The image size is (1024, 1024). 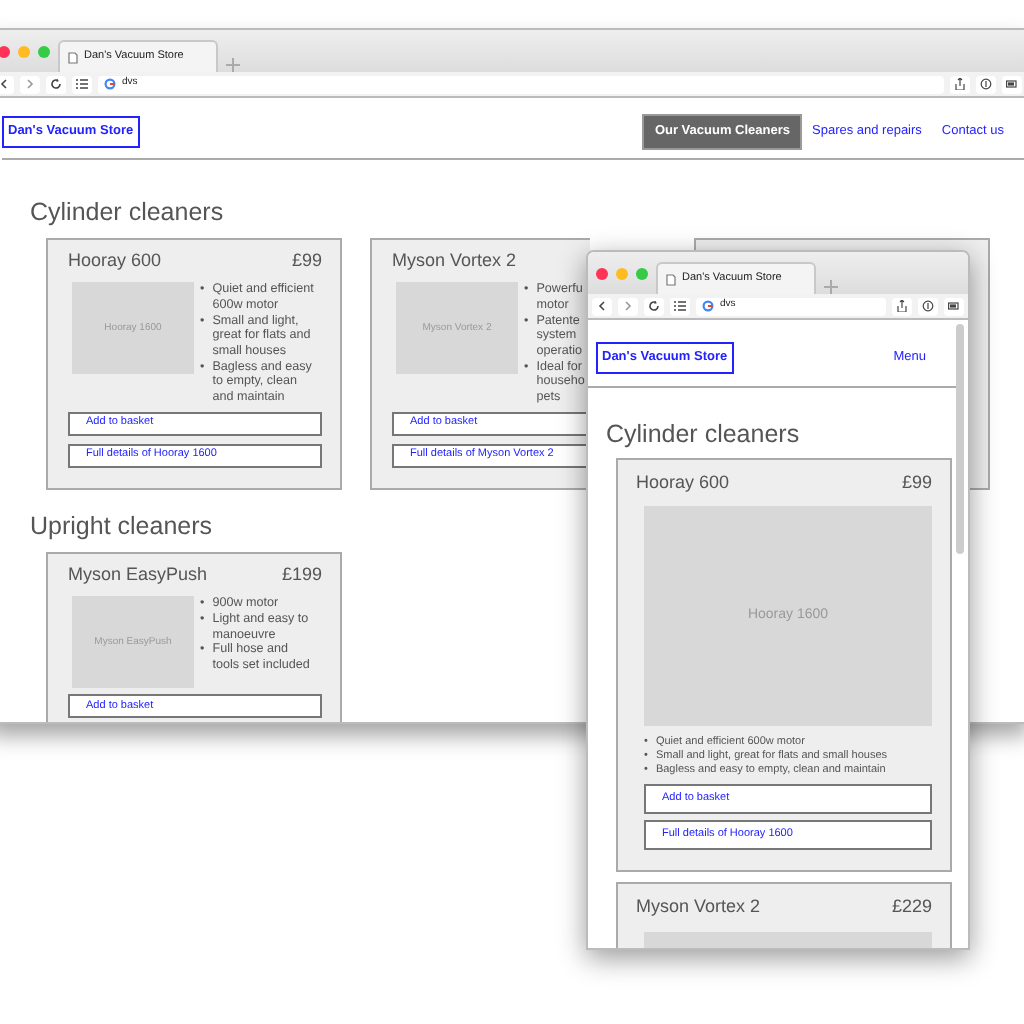 I want to click on product-name: Myson EasyPush, so click(x=138, y=574).